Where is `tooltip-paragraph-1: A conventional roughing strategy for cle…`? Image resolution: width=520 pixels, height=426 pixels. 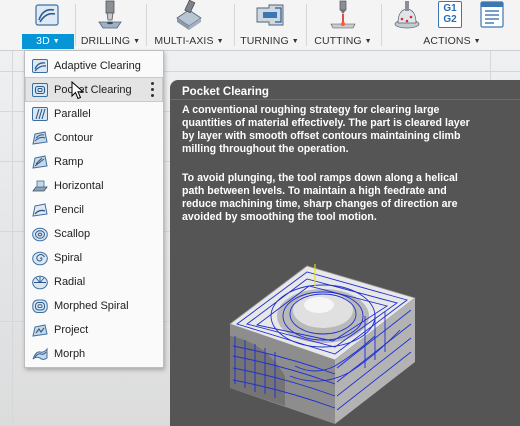 tooltip-paragraph-1: A conventional roughing strategy for cle… is located at coordinates (326, 129).